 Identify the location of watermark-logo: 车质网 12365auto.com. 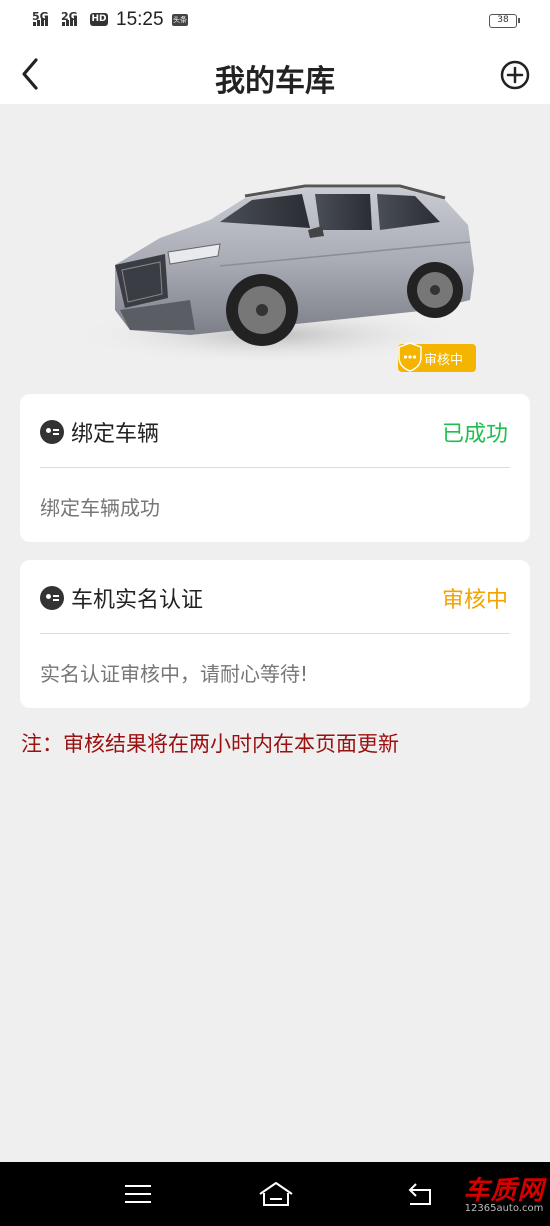
(504, 1192).